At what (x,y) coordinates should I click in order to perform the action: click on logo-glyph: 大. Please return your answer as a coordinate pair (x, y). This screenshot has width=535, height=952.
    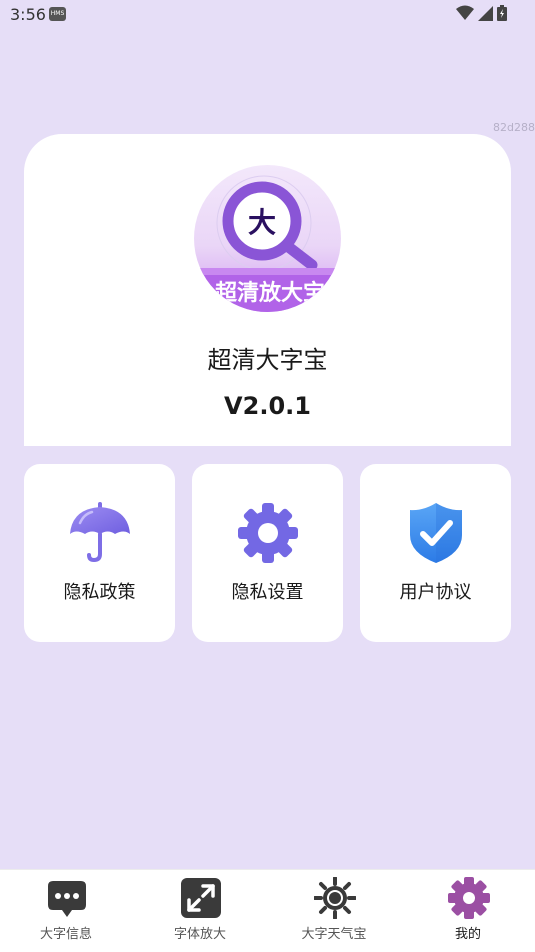
    Looking at the image, I should click on (261, 222).